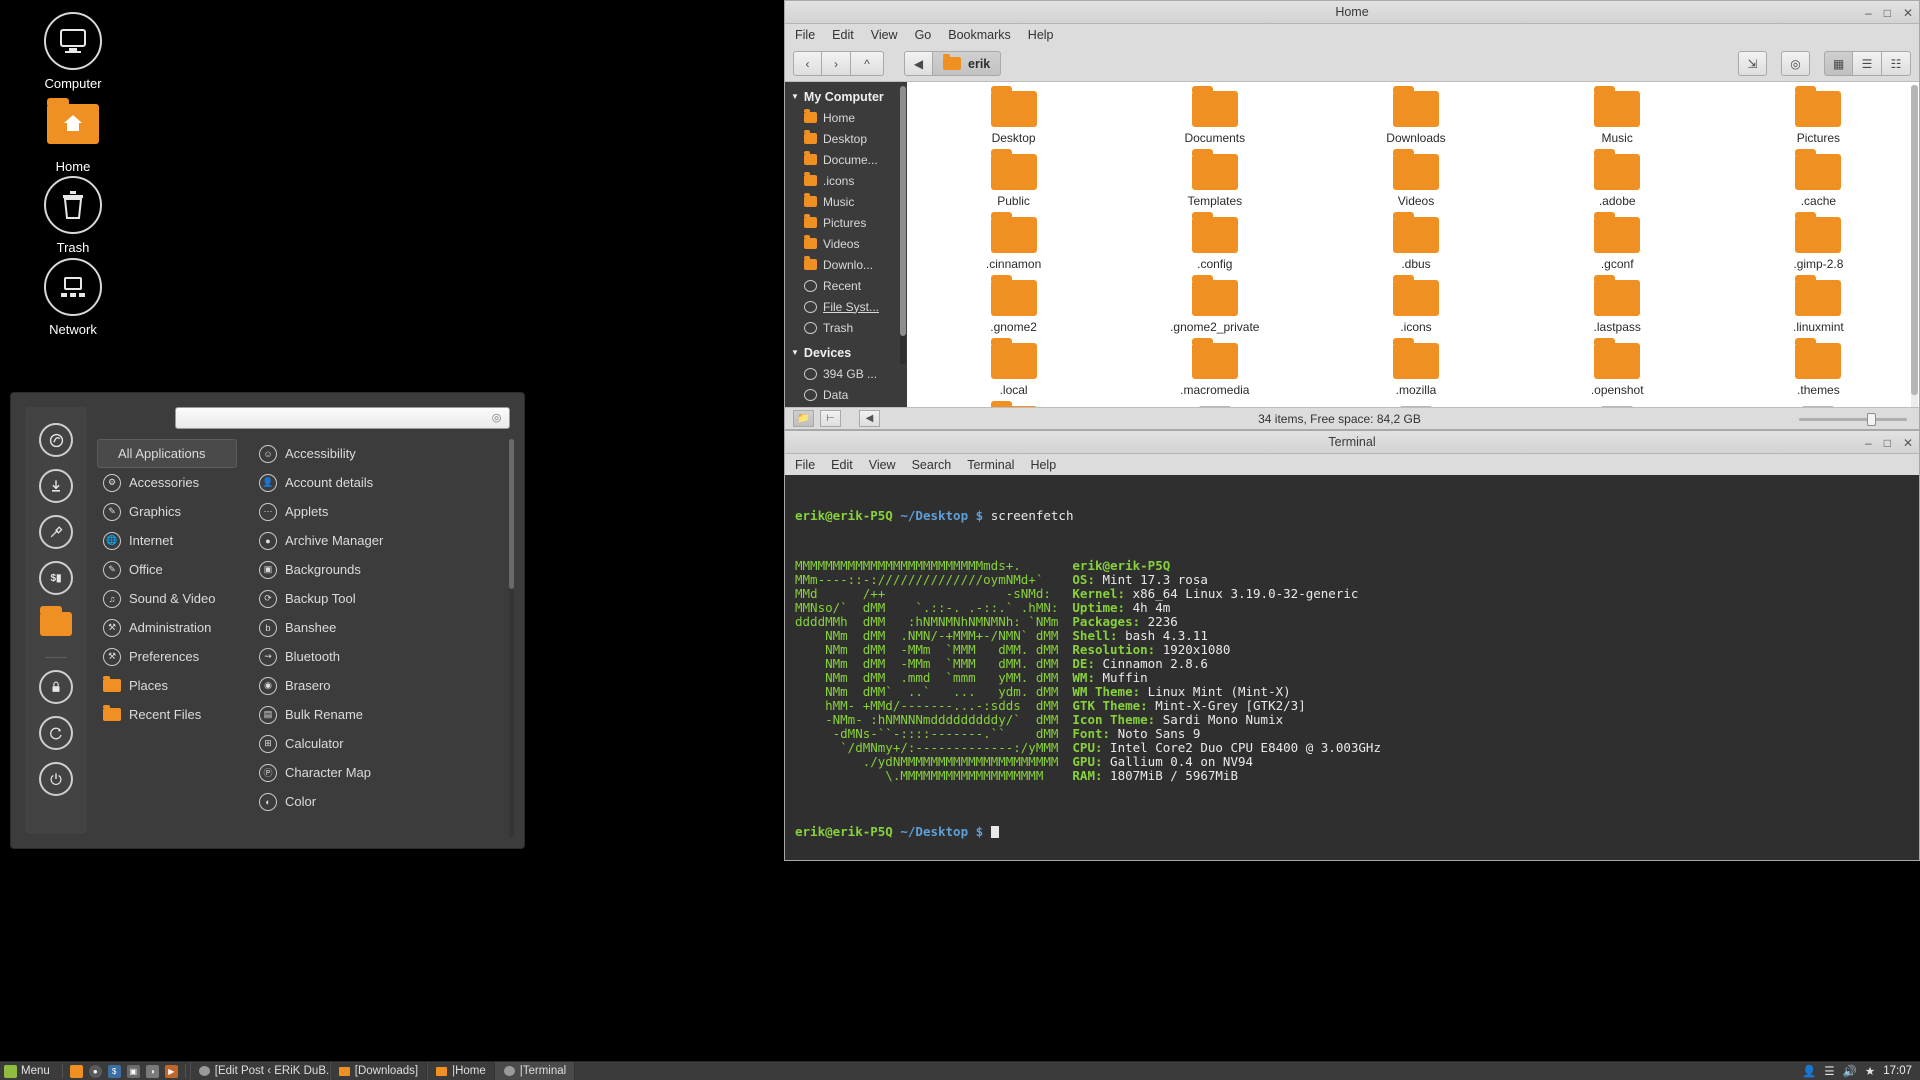  I want to click on file-list-scrollbar, so click(1914, 246).